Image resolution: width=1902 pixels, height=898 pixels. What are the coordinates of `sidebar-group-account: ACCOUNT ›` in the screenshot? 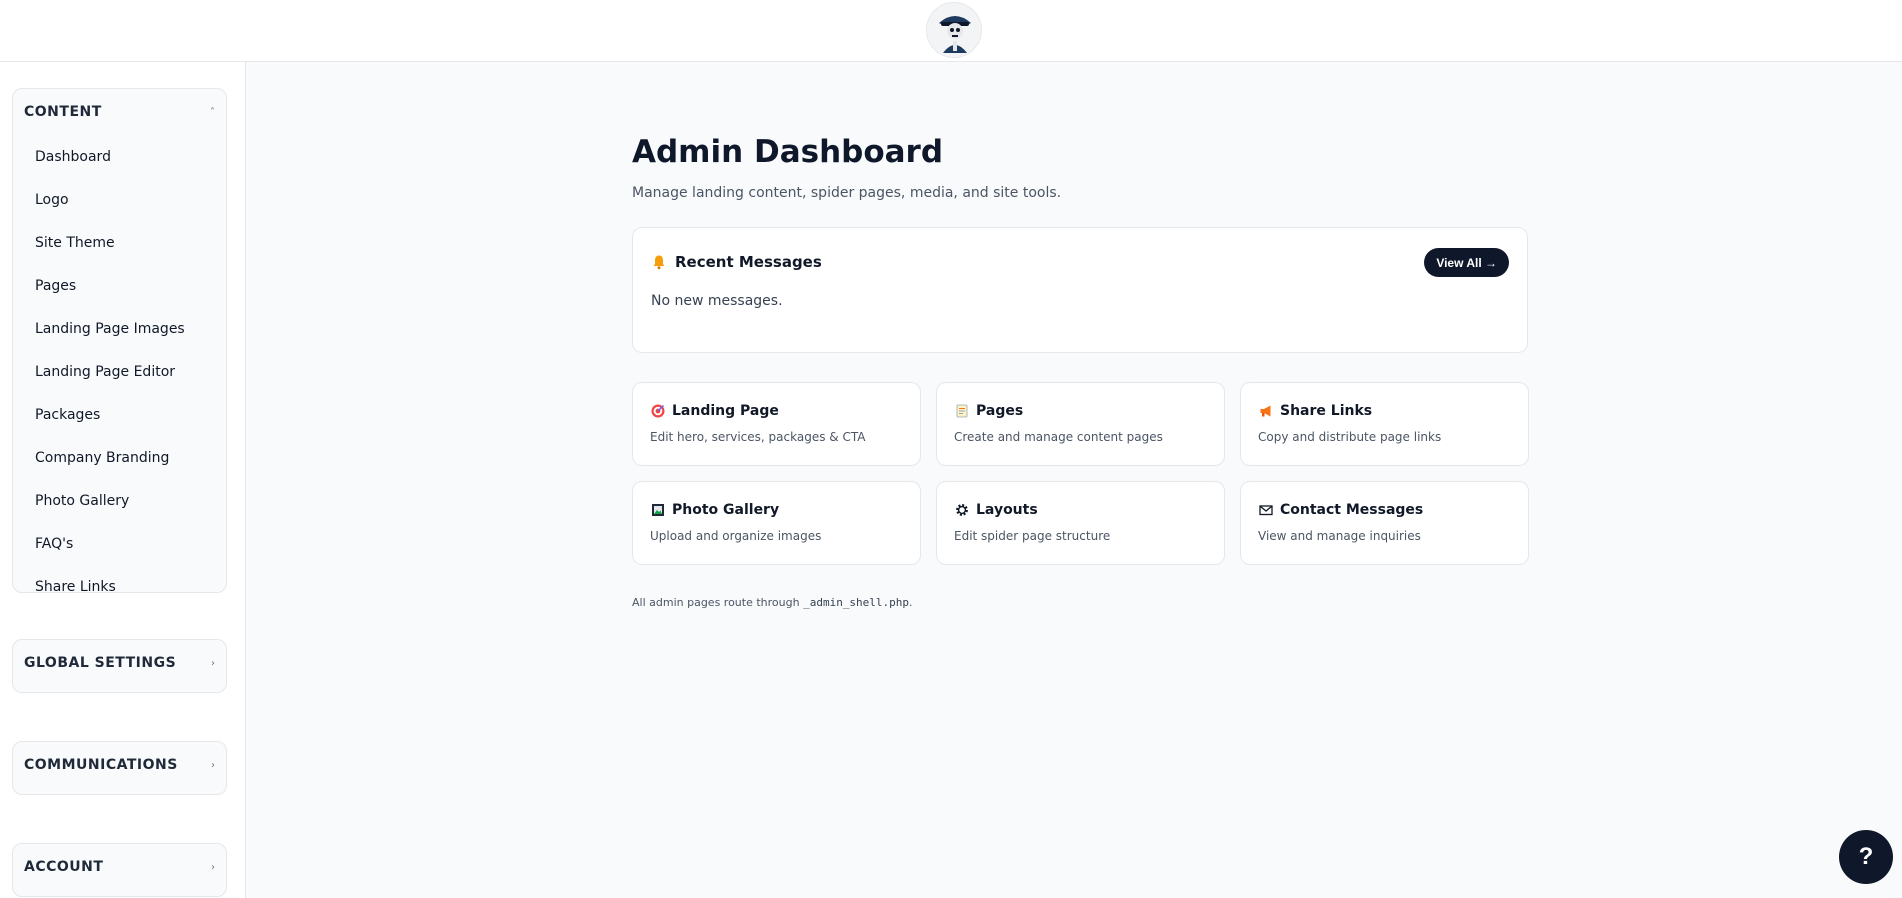 It's located at (119, 870).